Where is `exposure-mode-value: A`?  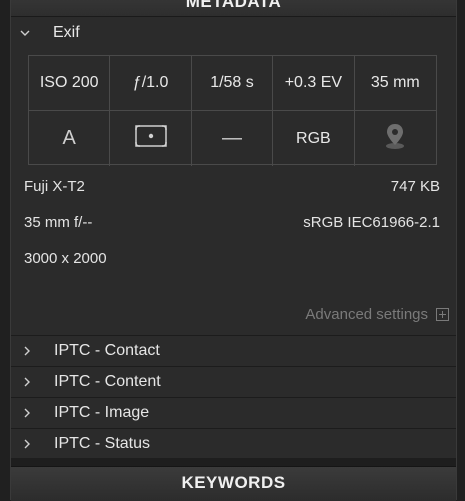
exposure-mode-value: A is located at coordinates (69, 138).